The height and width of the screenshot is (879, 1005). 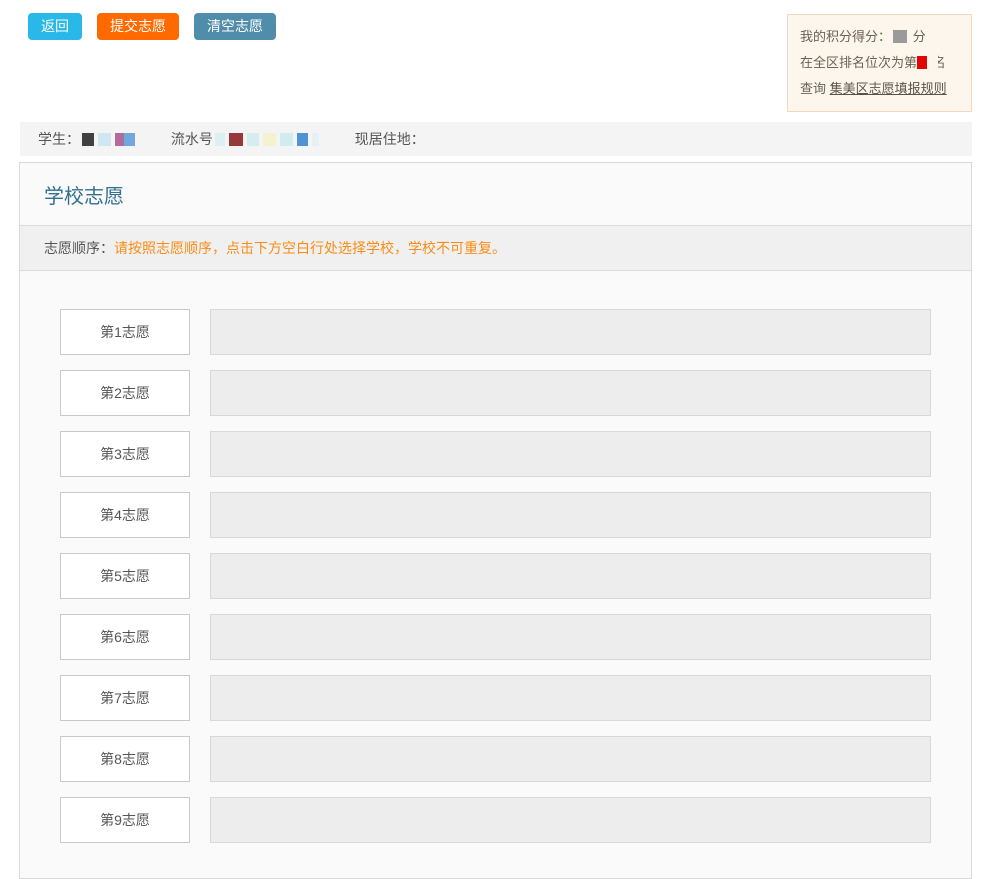 I want to click on redacted-student-name, so click(x=88, y=139).